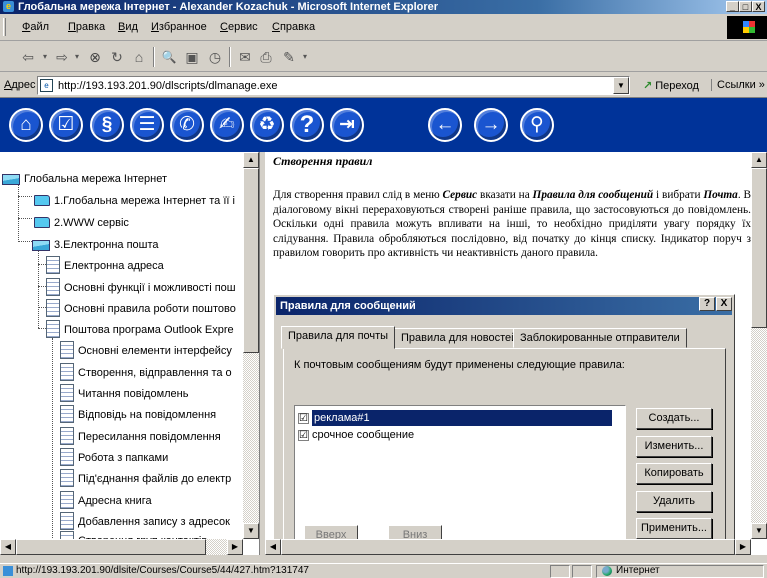 The height and width of the screenshot is (578, 767). Describe the element at coordinates (674, 501) in the screenshot. I see `delete-rule-button: Удалить` at that location.